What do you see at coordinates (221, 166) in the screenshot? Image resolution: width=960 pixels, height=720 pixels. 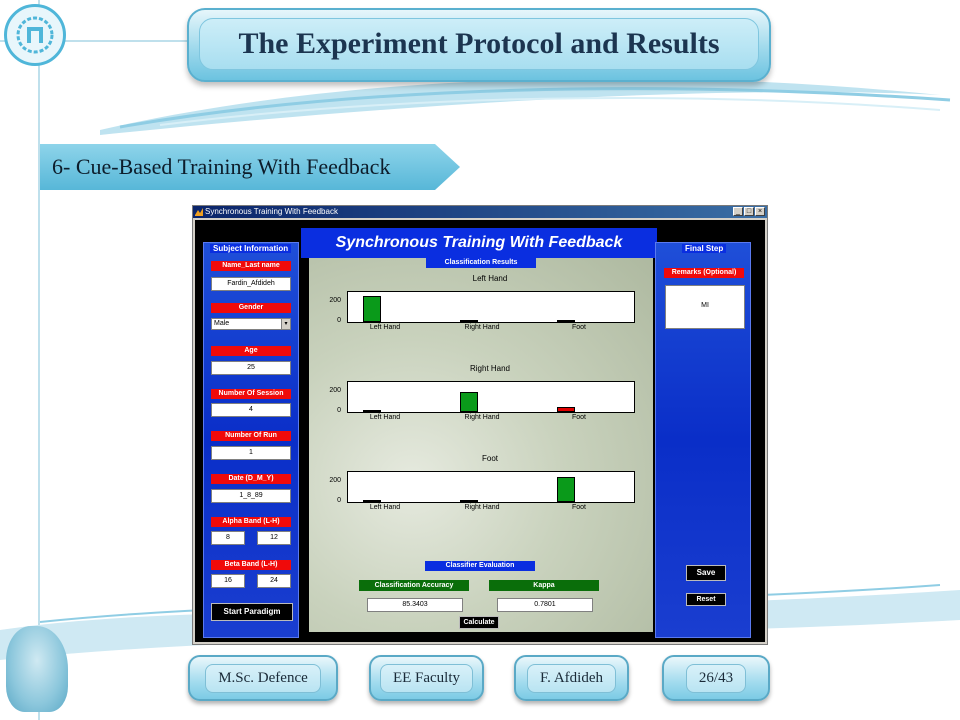 I see `section-heading-text: 6- Cue-Based Training With Feedback` at bounding box center [221, 166].